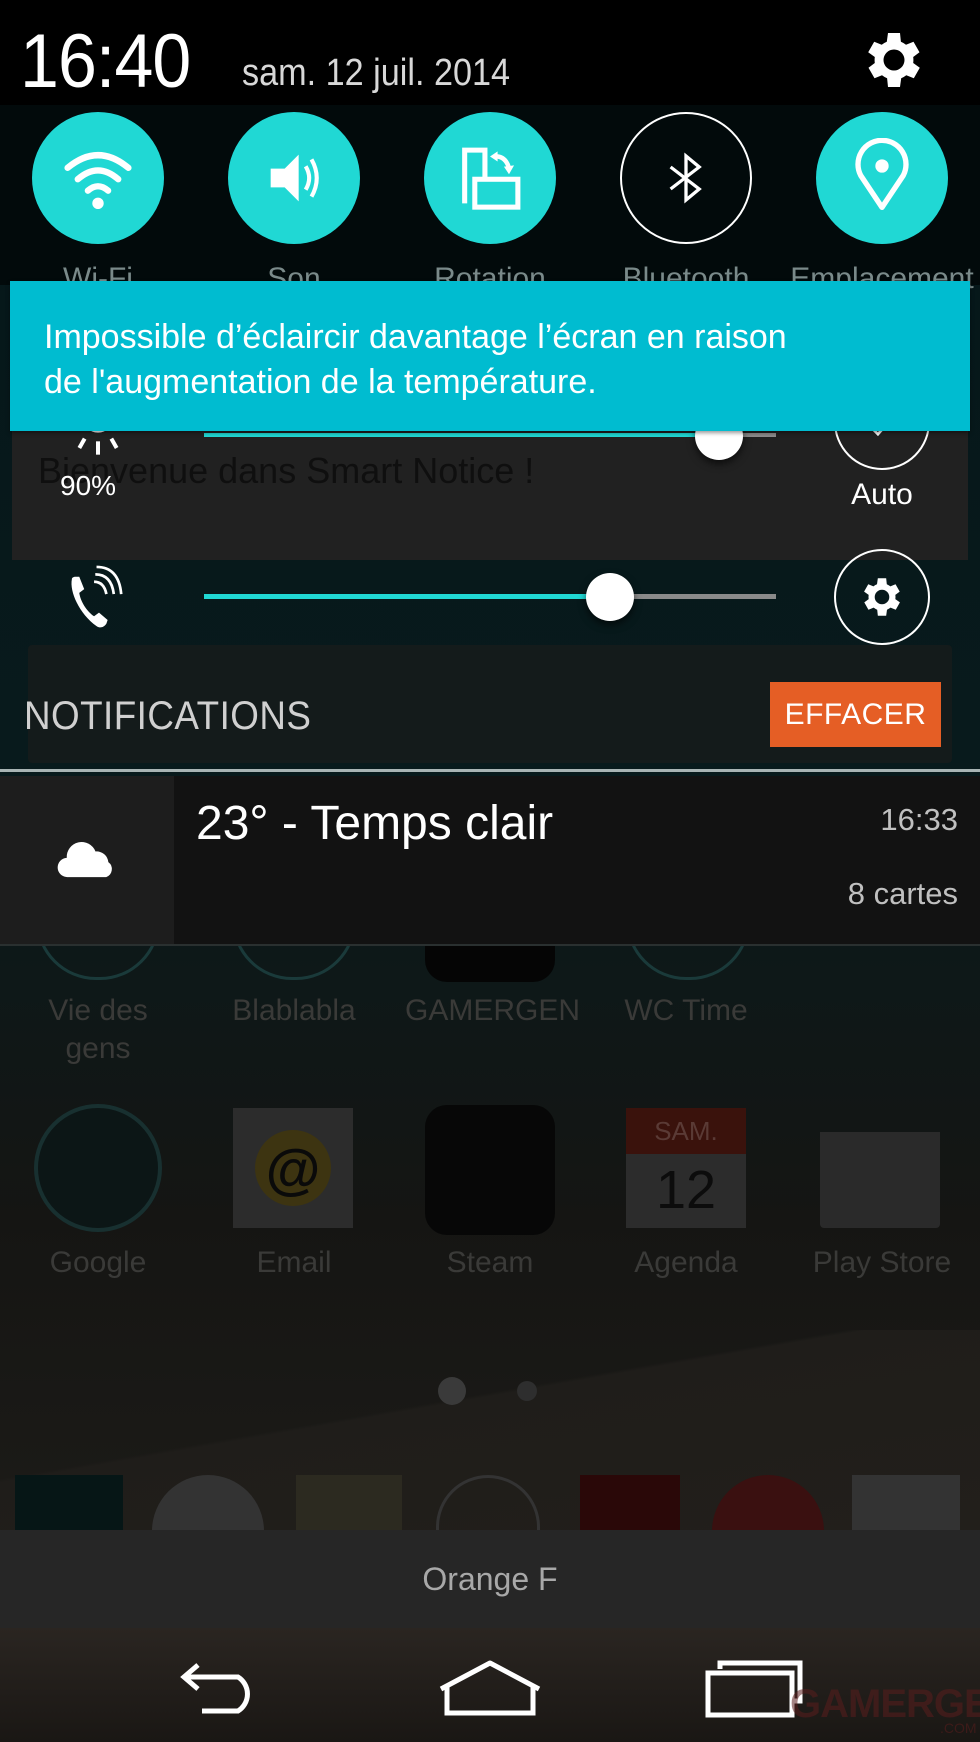 The height and width of the screenshot is (1742, 980). Describe the element at coordinates (882, 494) in the screenshot. I see `auto-brightness-label: Auto` at that location.